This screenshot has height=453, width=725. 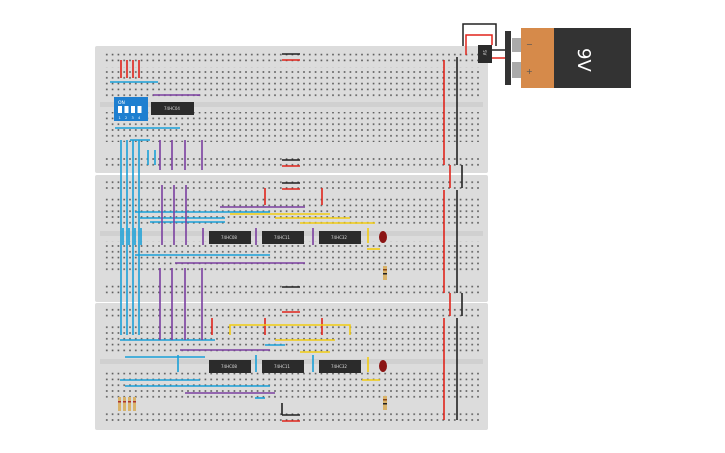 I want to click on battery-plus-label: +, so click(x=529, y=71).